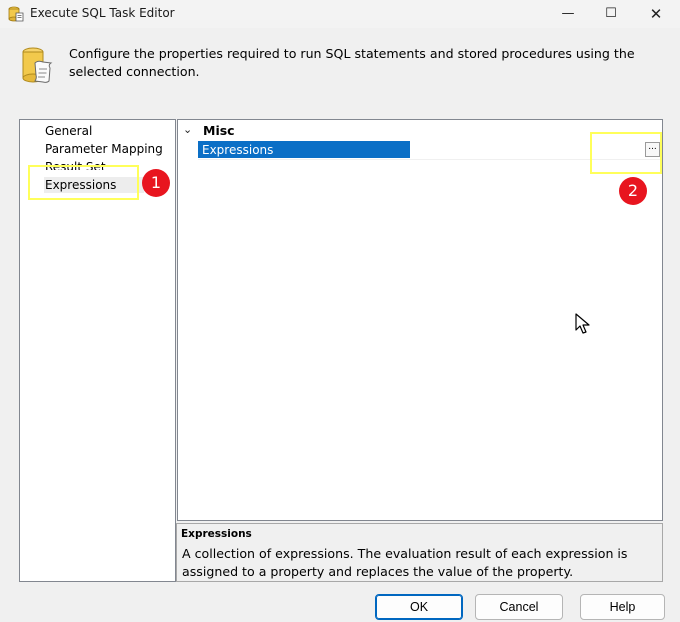 The height and width of the screenshot is (622, 680). I want to click on nav-item-general: General, so click(68, 131).